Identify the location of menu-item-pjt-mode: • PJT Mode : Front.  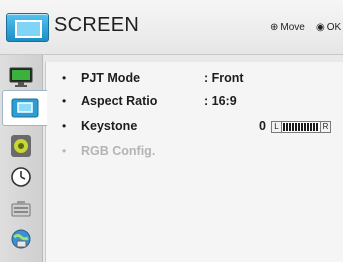
(194, 80).